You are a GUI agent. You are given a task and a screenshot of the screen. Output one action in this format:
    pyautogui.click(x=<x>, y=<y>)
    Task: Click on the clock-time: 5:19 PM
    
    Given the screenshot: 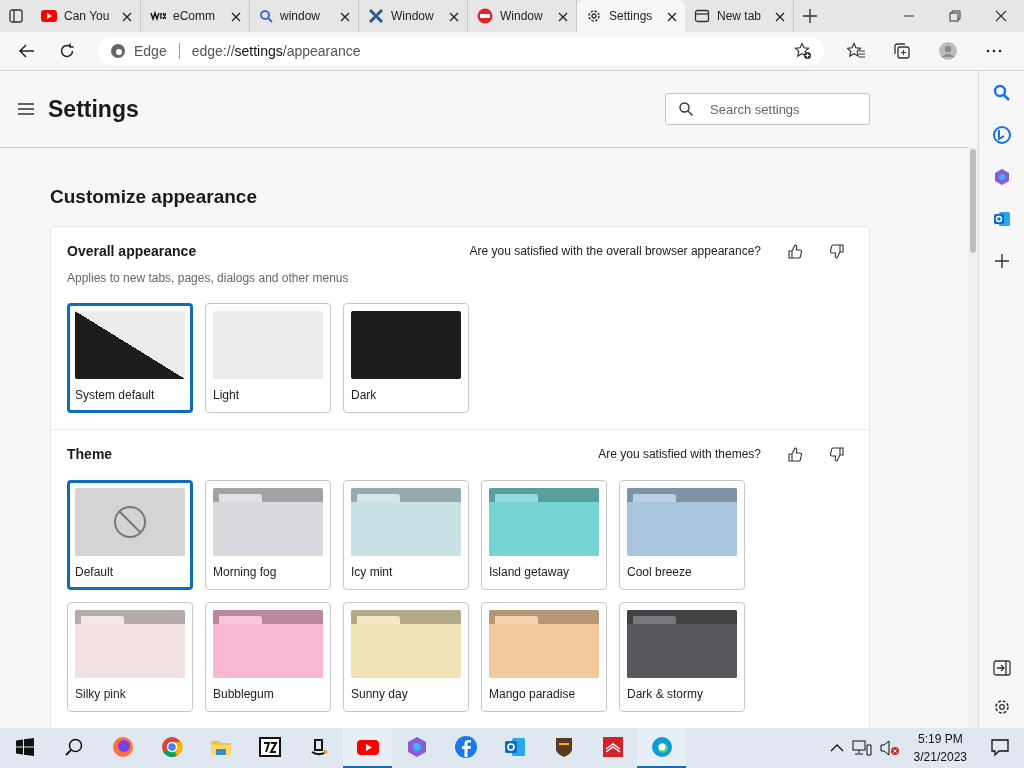 What is the action you would take?
    pyautogui.click(x=940, y=739)
    